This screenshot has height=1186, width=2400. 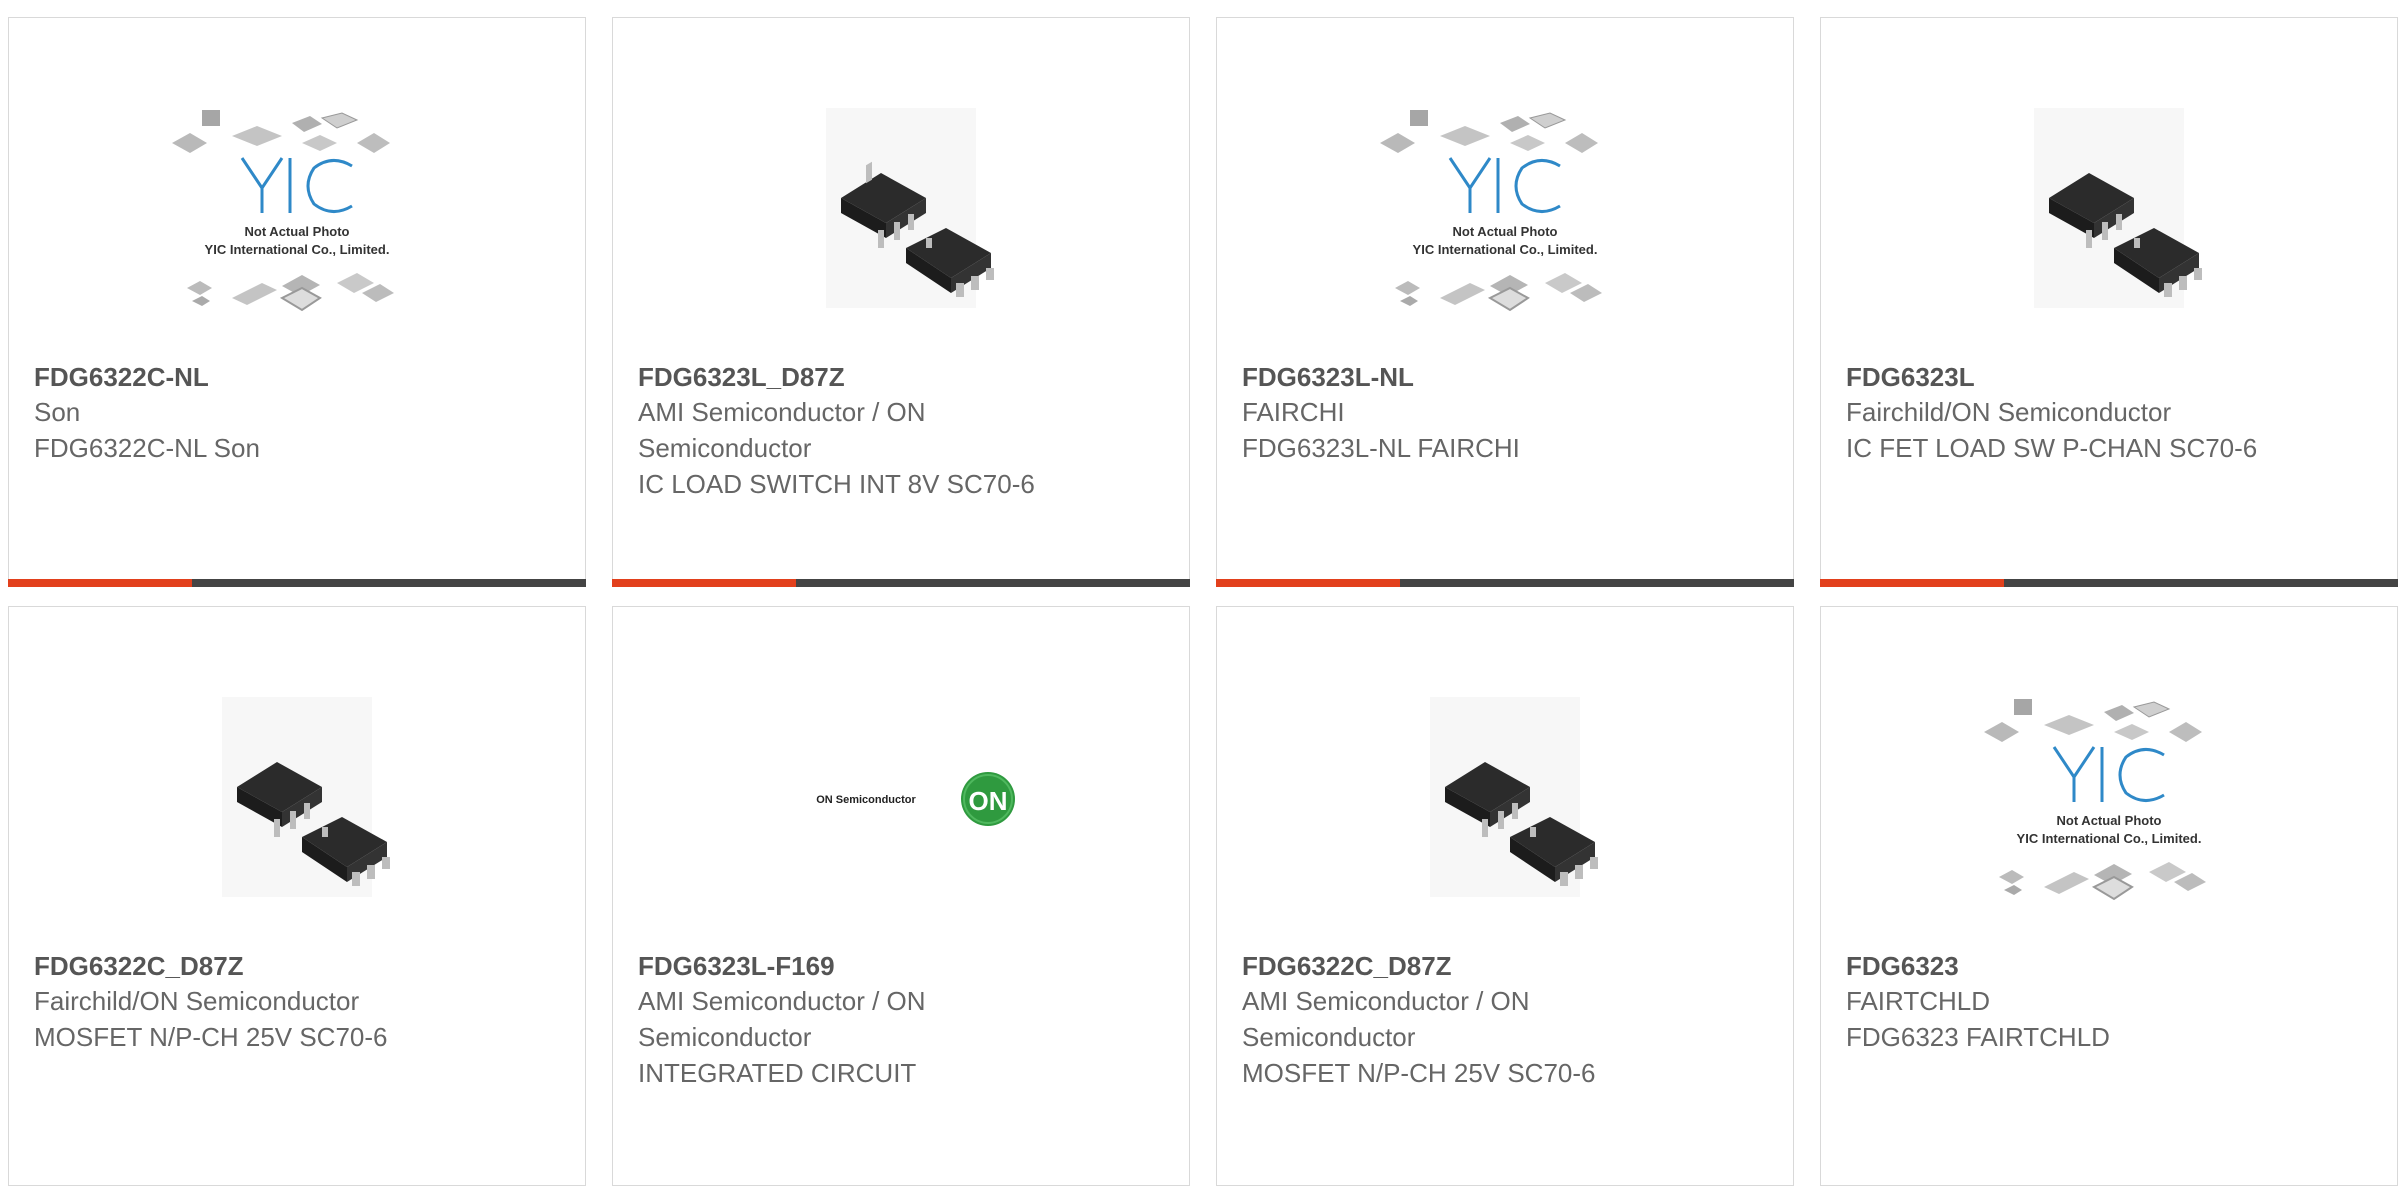 I want to click on part-number: FDG6322C-NL, so click(x=244, y=377).